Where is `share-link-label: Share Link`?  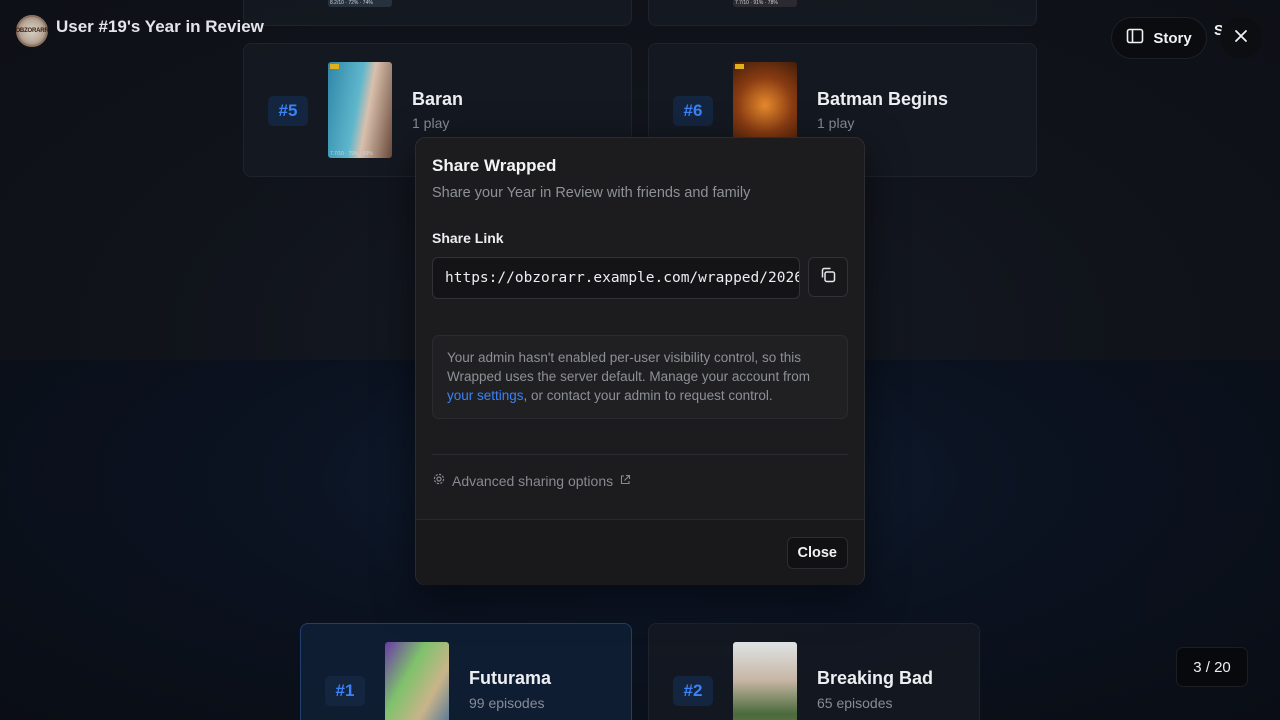 share-link-label: Share Link is located at coordinates (468, 238).